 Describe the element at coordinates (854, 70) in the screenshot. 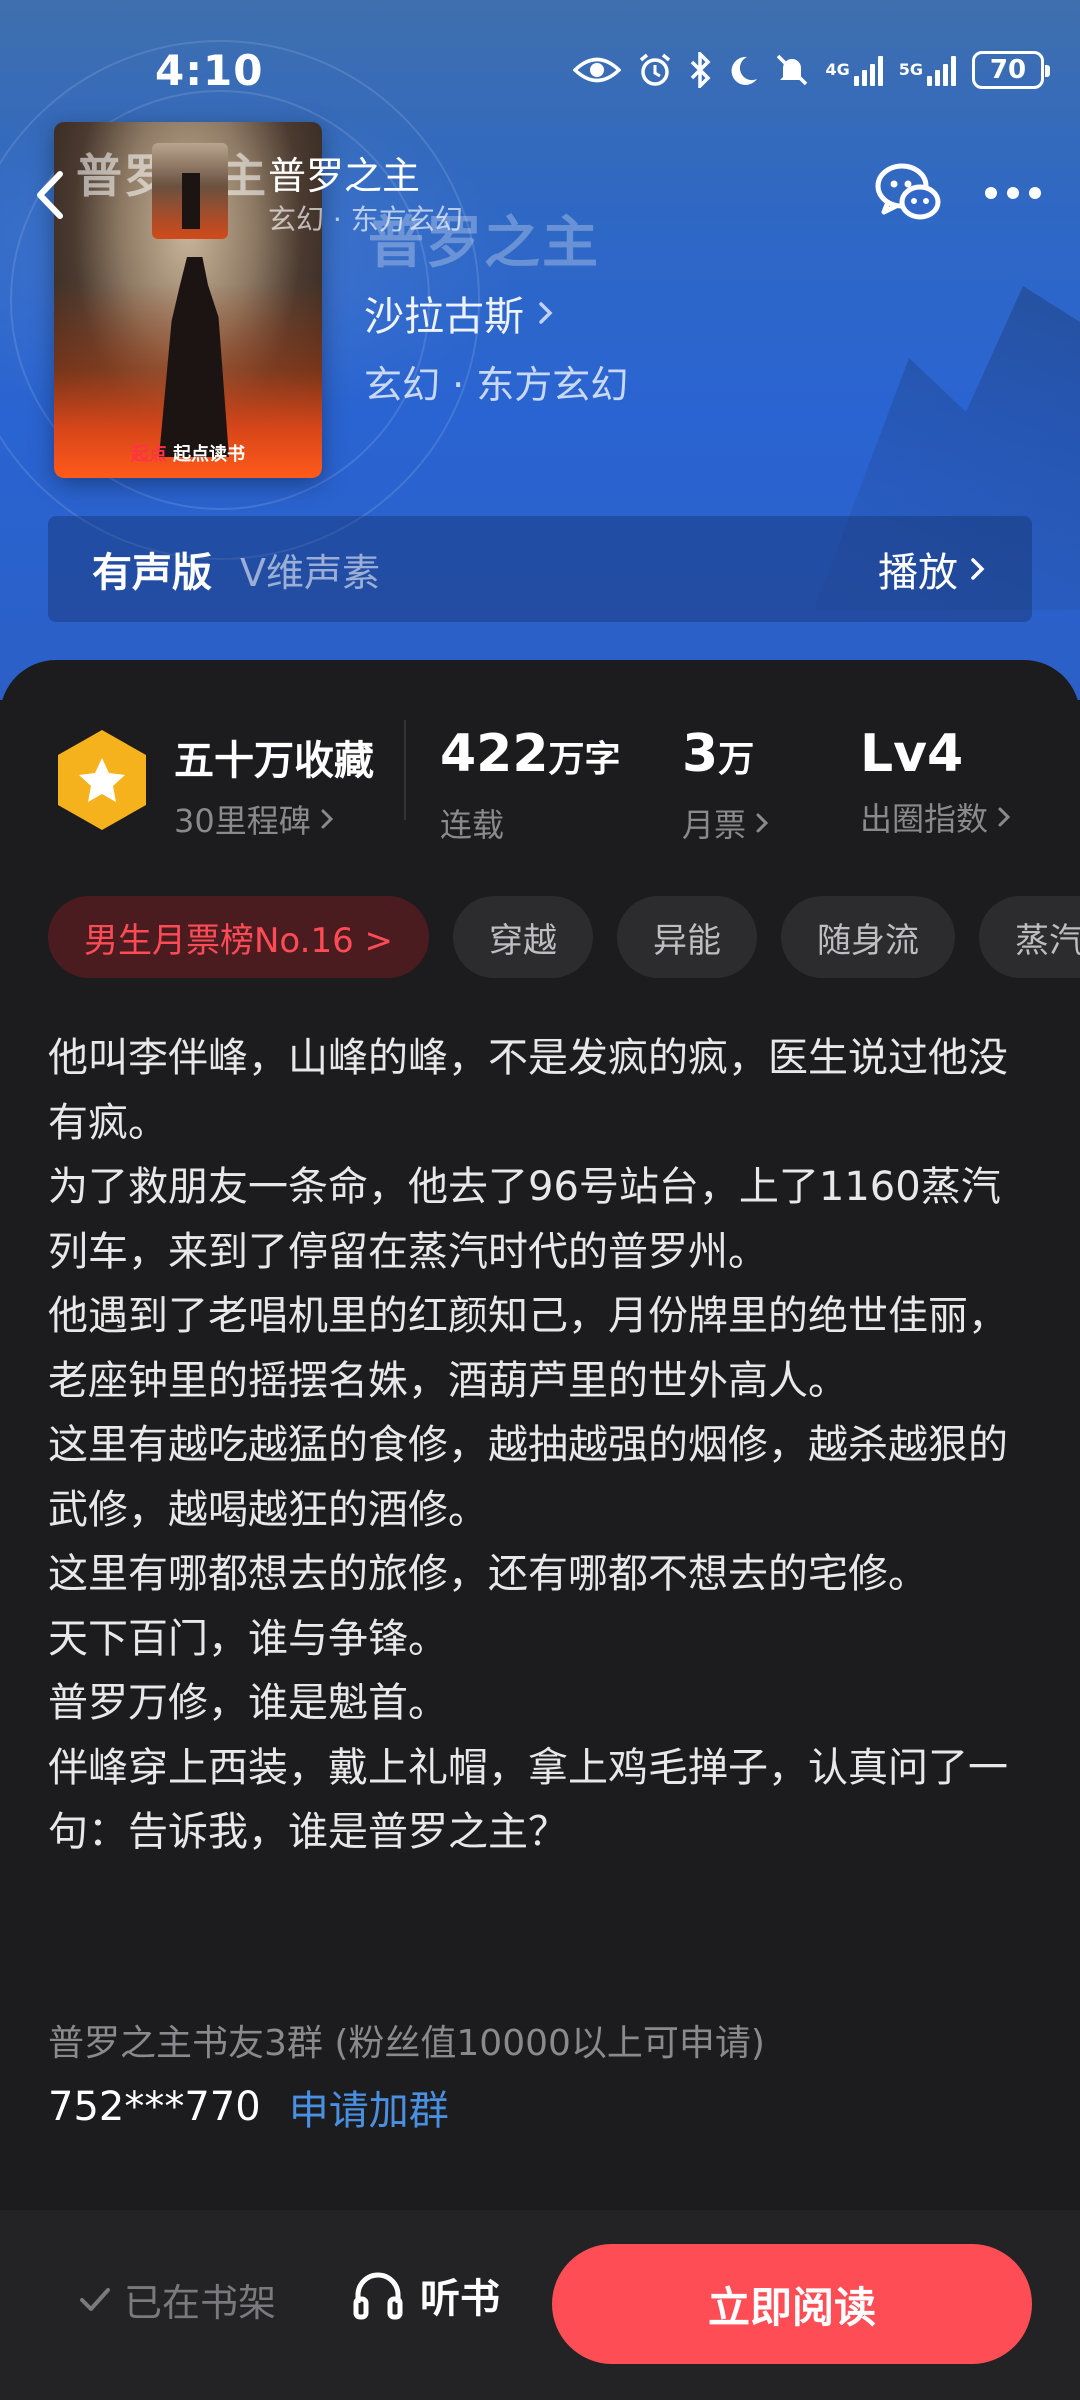

I see `signal-4g-icon: 4G` at that location.